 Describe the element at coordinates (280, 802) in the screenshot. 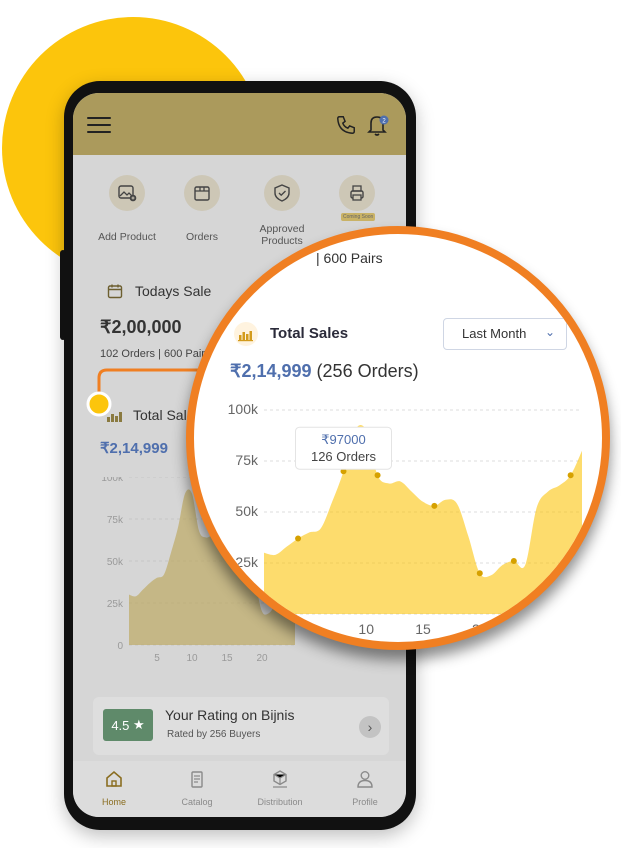

I see `nav-label: Distribution` at that location.